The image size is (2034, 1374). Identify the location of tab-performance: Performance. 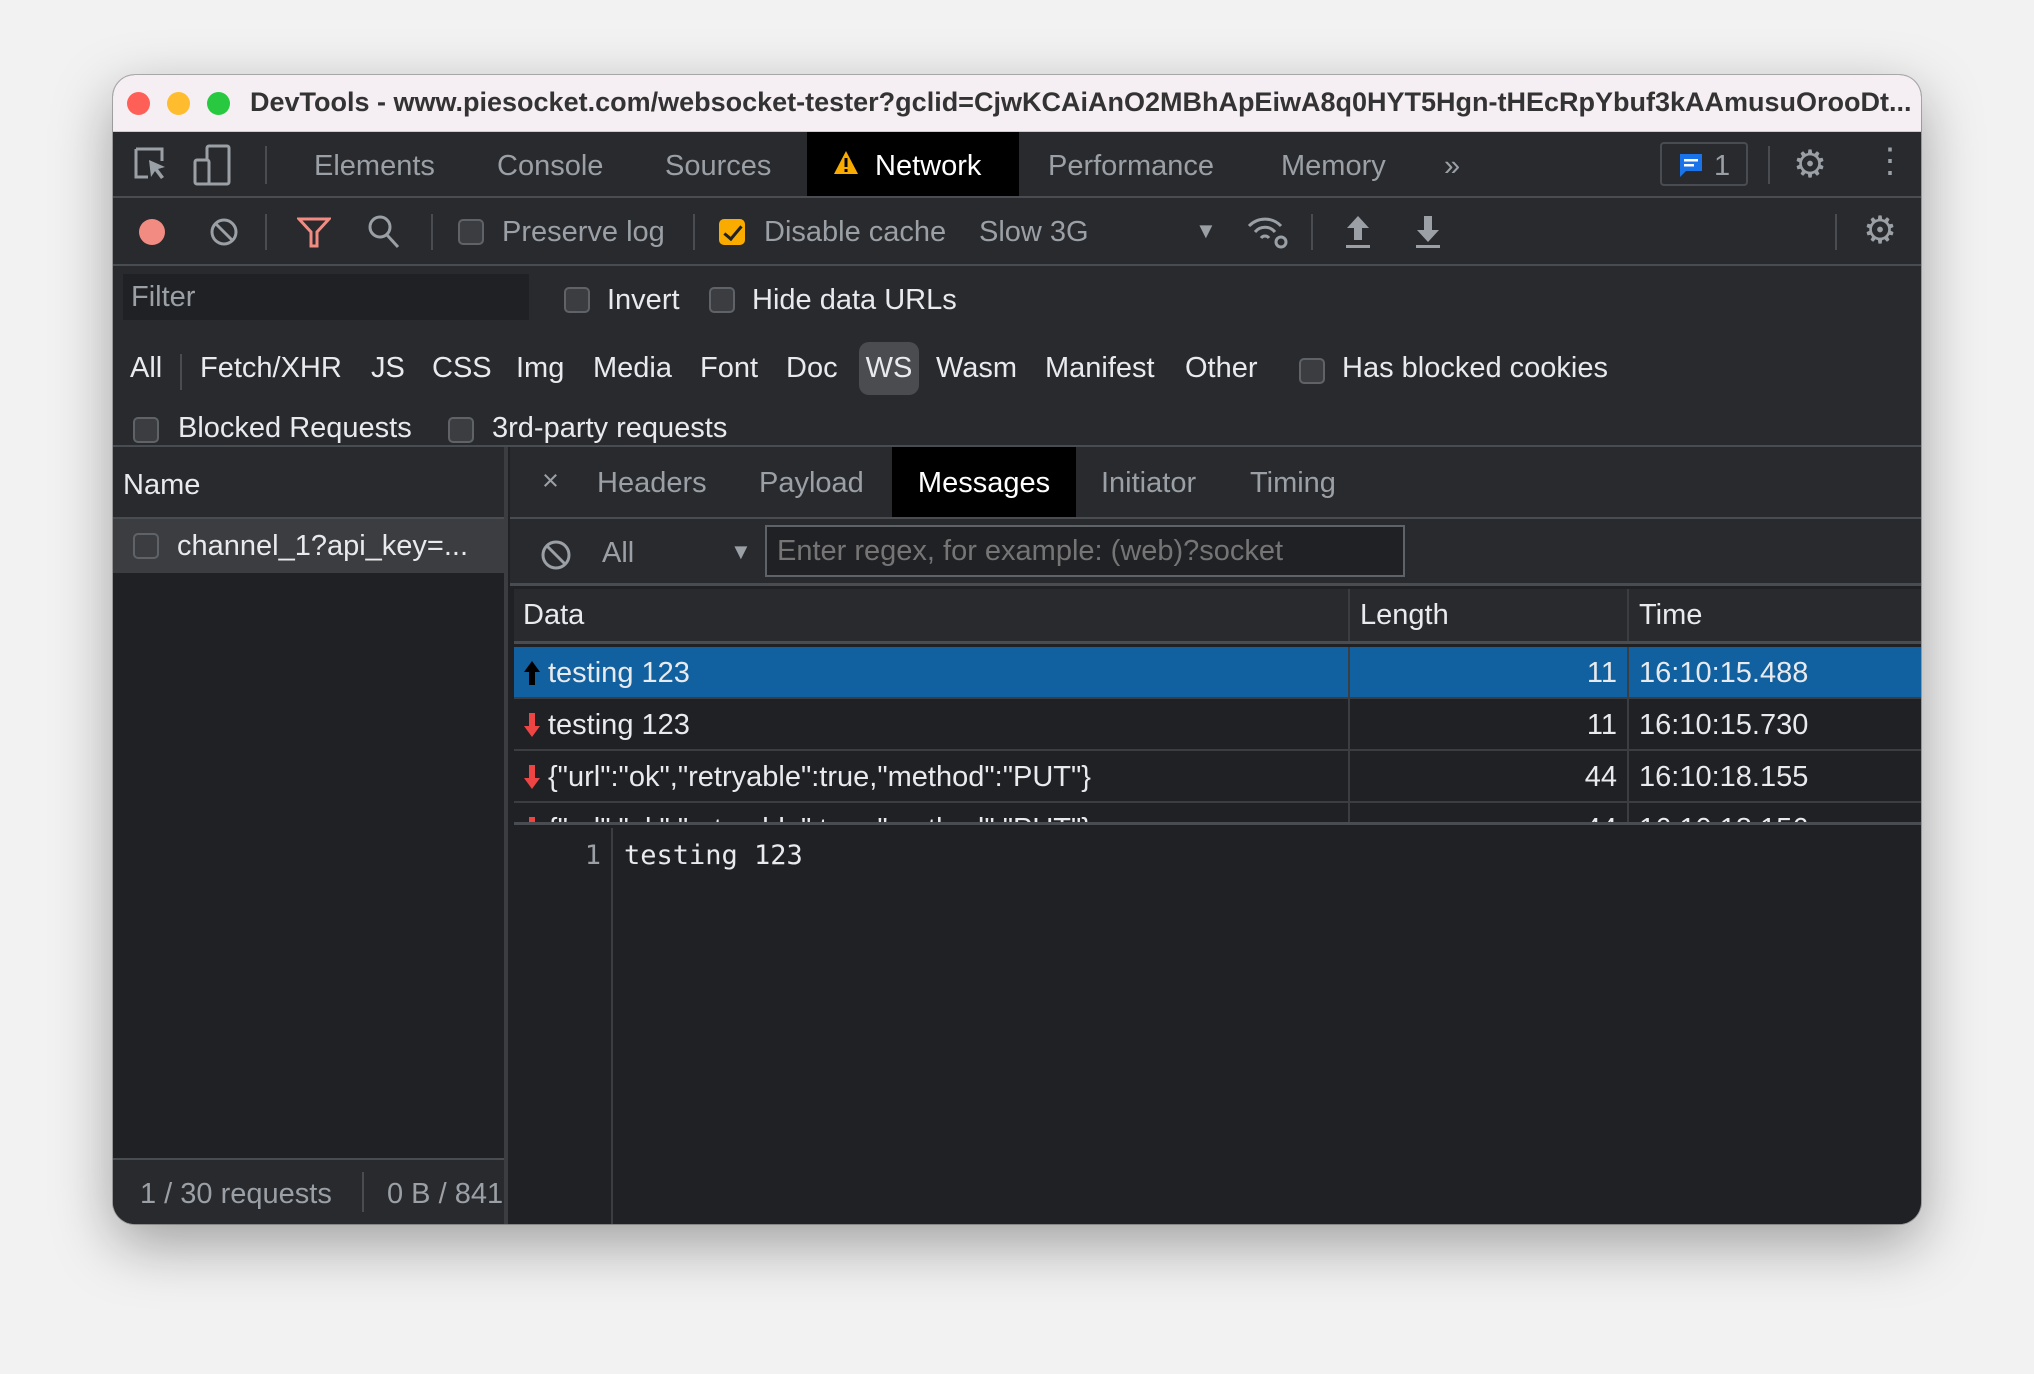
(1131, 166).